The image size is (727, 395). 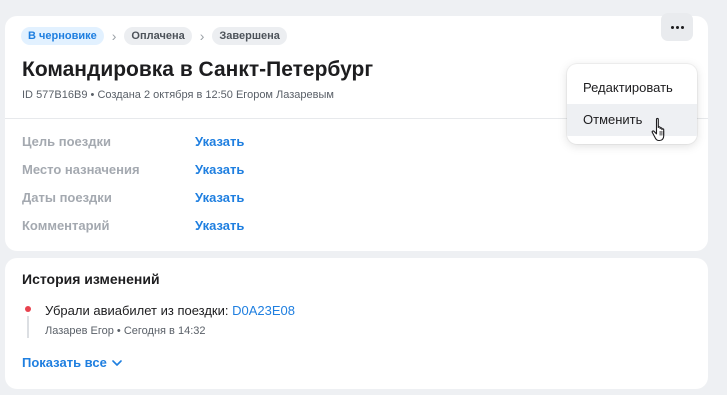 What do you see at coordinates (164, 331) in the screenshot?
I see `history-time: Сегодня в 14:32` at bounding box center [164, 331].